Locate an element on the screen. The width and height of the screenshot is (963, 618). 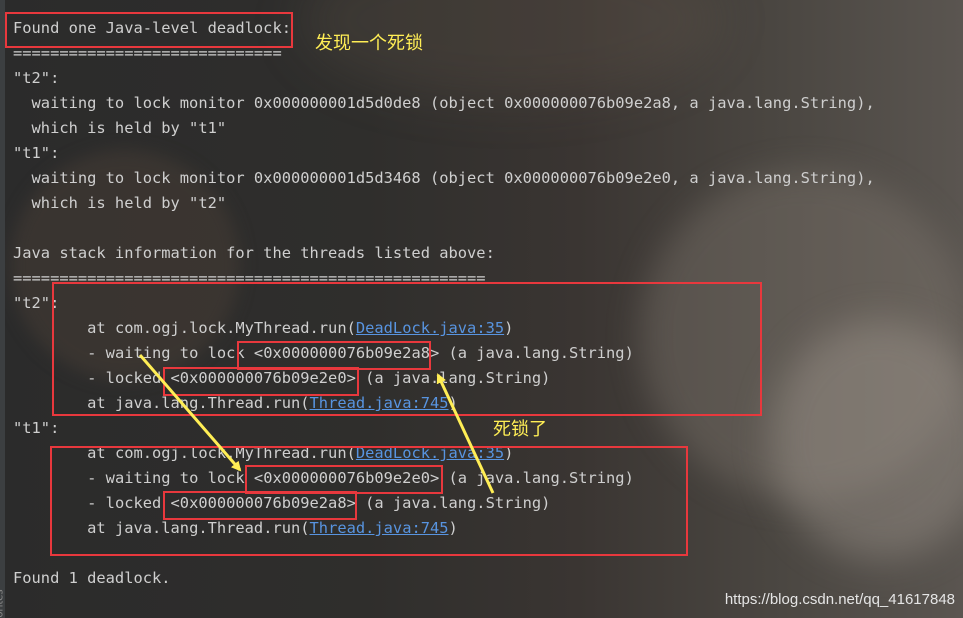
annotation-found-deadlock: 发现一个死锁 is located at coordinates (369, 43).